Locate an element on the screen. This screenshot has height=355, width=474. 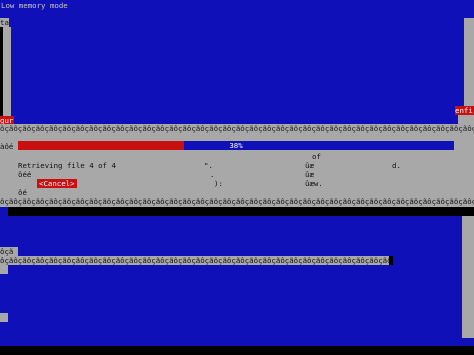
right-edge-column-bottom is located at coordinates (468, 277).